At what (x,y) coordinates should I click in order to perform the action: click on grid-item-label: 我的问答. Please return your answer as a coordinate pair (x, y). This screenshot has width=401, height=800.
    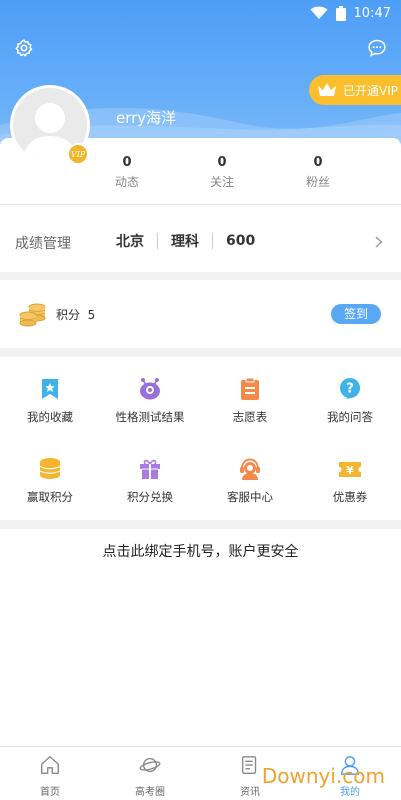
    Looking at the image, I should click on (350, 417).